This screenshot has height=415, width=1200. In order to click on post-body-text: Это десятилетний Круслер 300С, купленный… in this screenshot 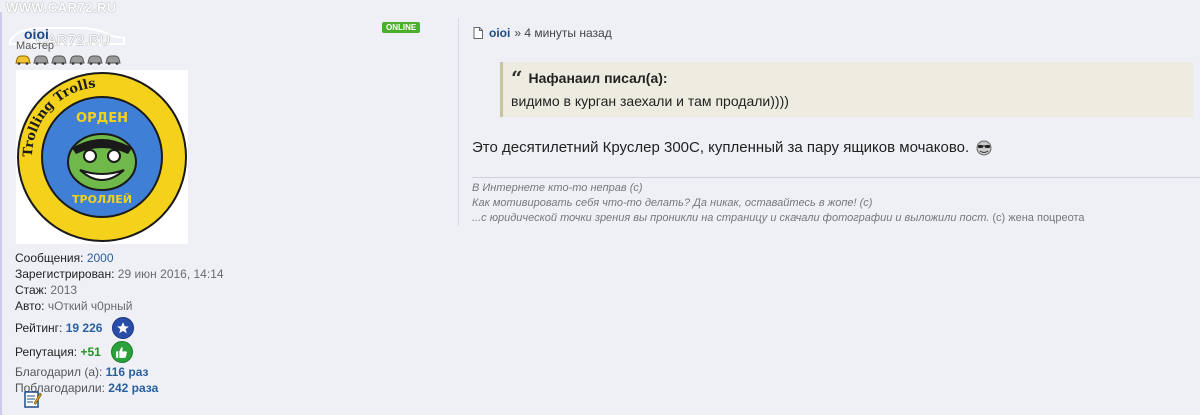, I will do `click(721, 147)`.